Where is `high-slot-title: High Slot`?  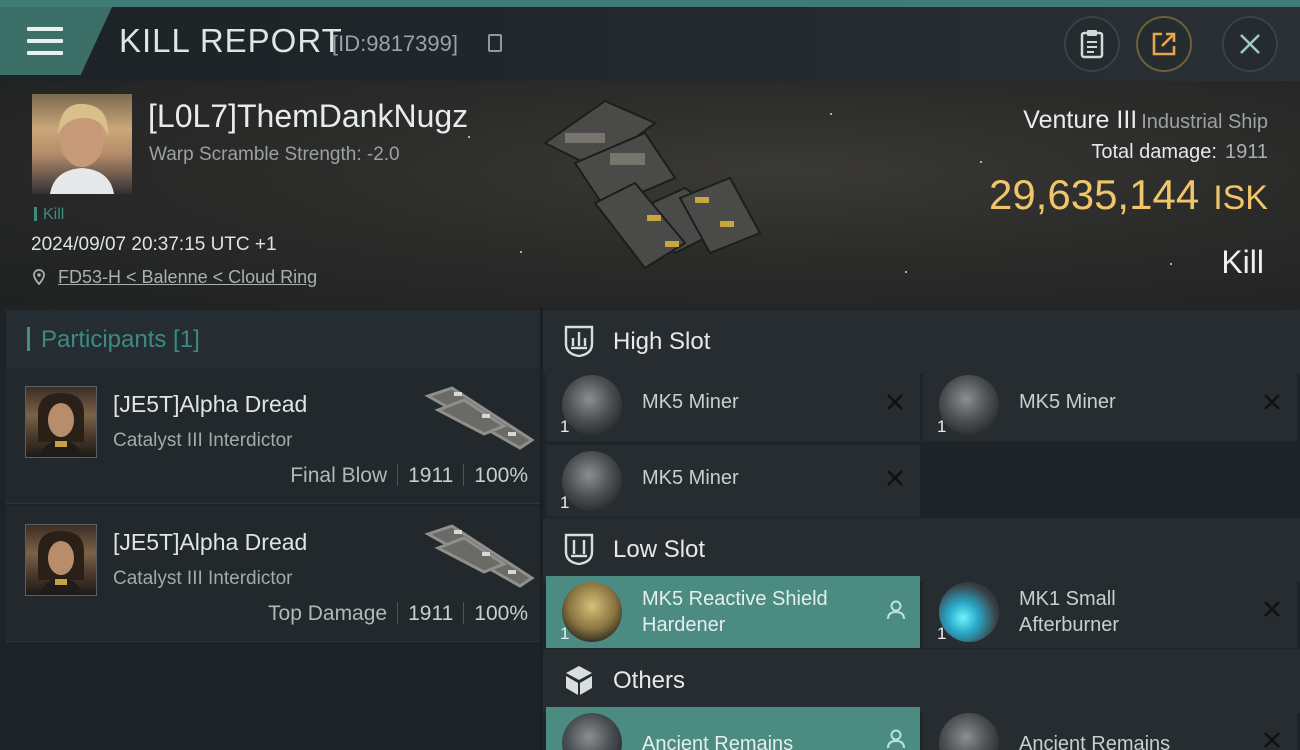
high-slot-title: High Slot is located at coordinates (662, 341).